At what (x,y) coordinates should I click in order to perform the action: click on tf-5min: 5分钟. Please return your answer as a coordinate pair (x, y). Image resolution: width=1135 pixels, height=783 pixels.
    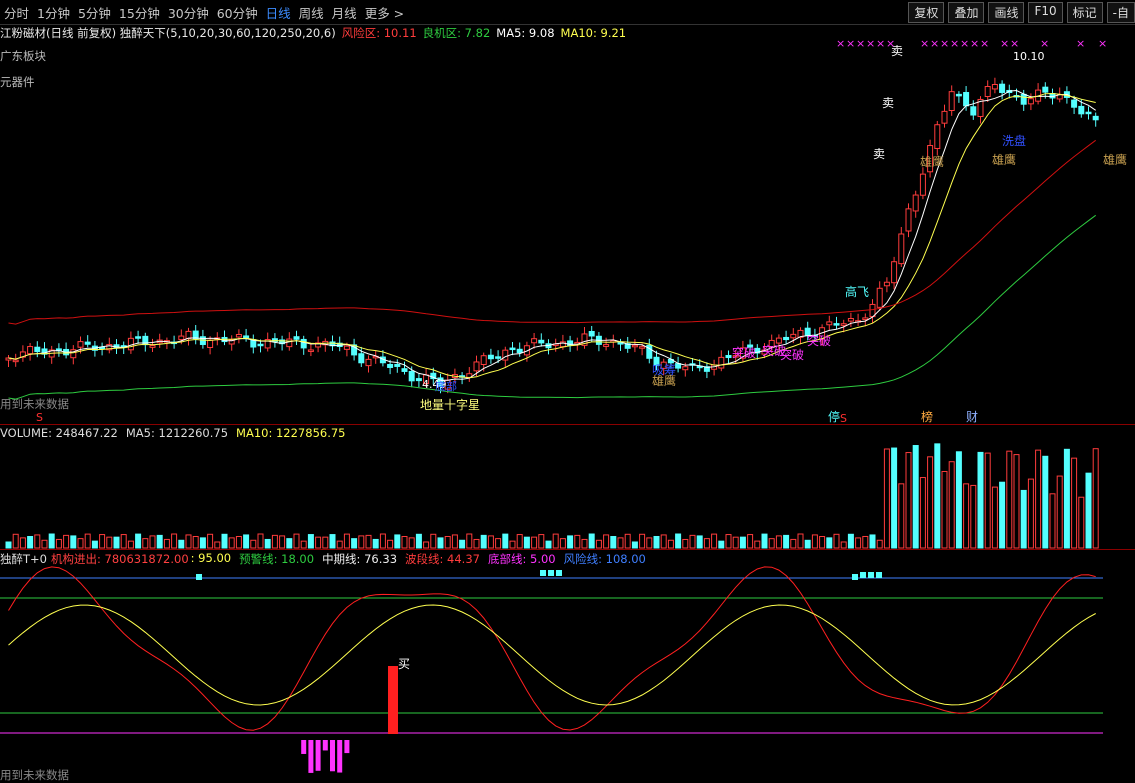
    Looking at the image, I should click on (94, 12).